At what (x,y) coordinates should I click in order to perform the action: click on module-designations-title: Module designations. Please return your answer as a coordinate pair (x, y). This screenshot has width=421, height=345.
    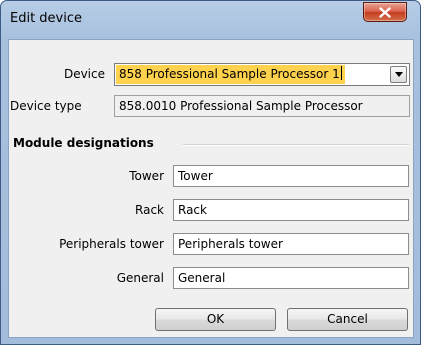
    Looking at the image, I should click on (83, 143).